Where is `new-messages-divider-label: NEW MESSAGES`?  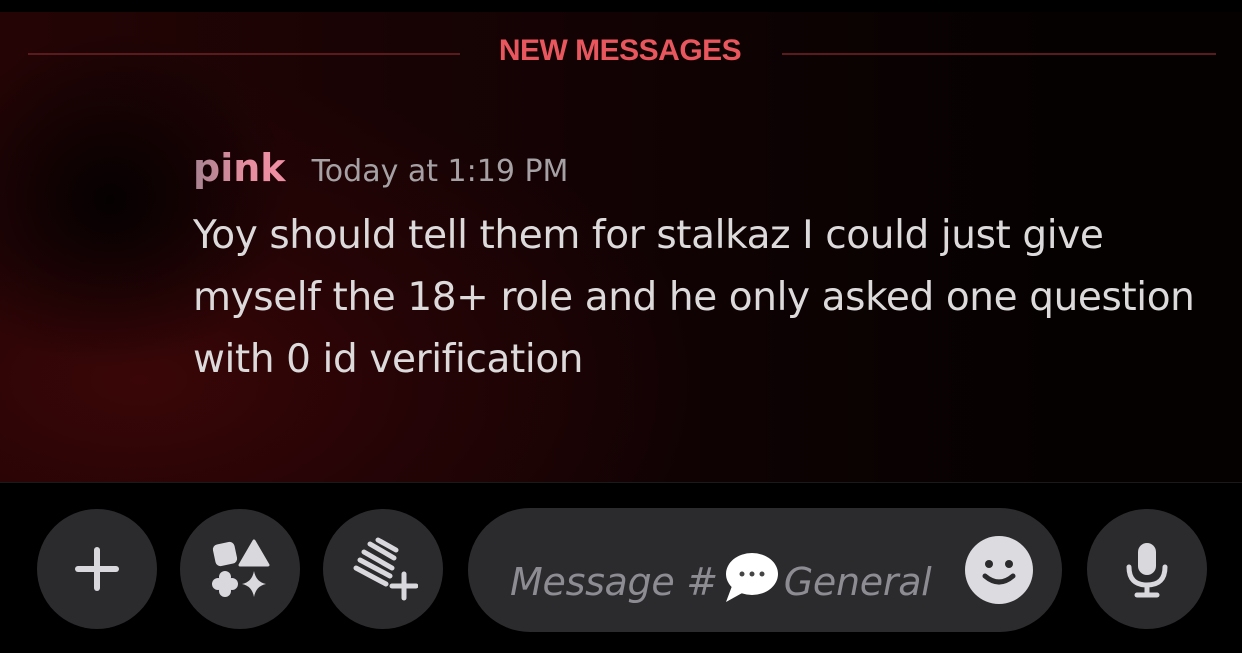
new-messages-divider-label: NEW MESSAGES is located at coordinates (620, 50).